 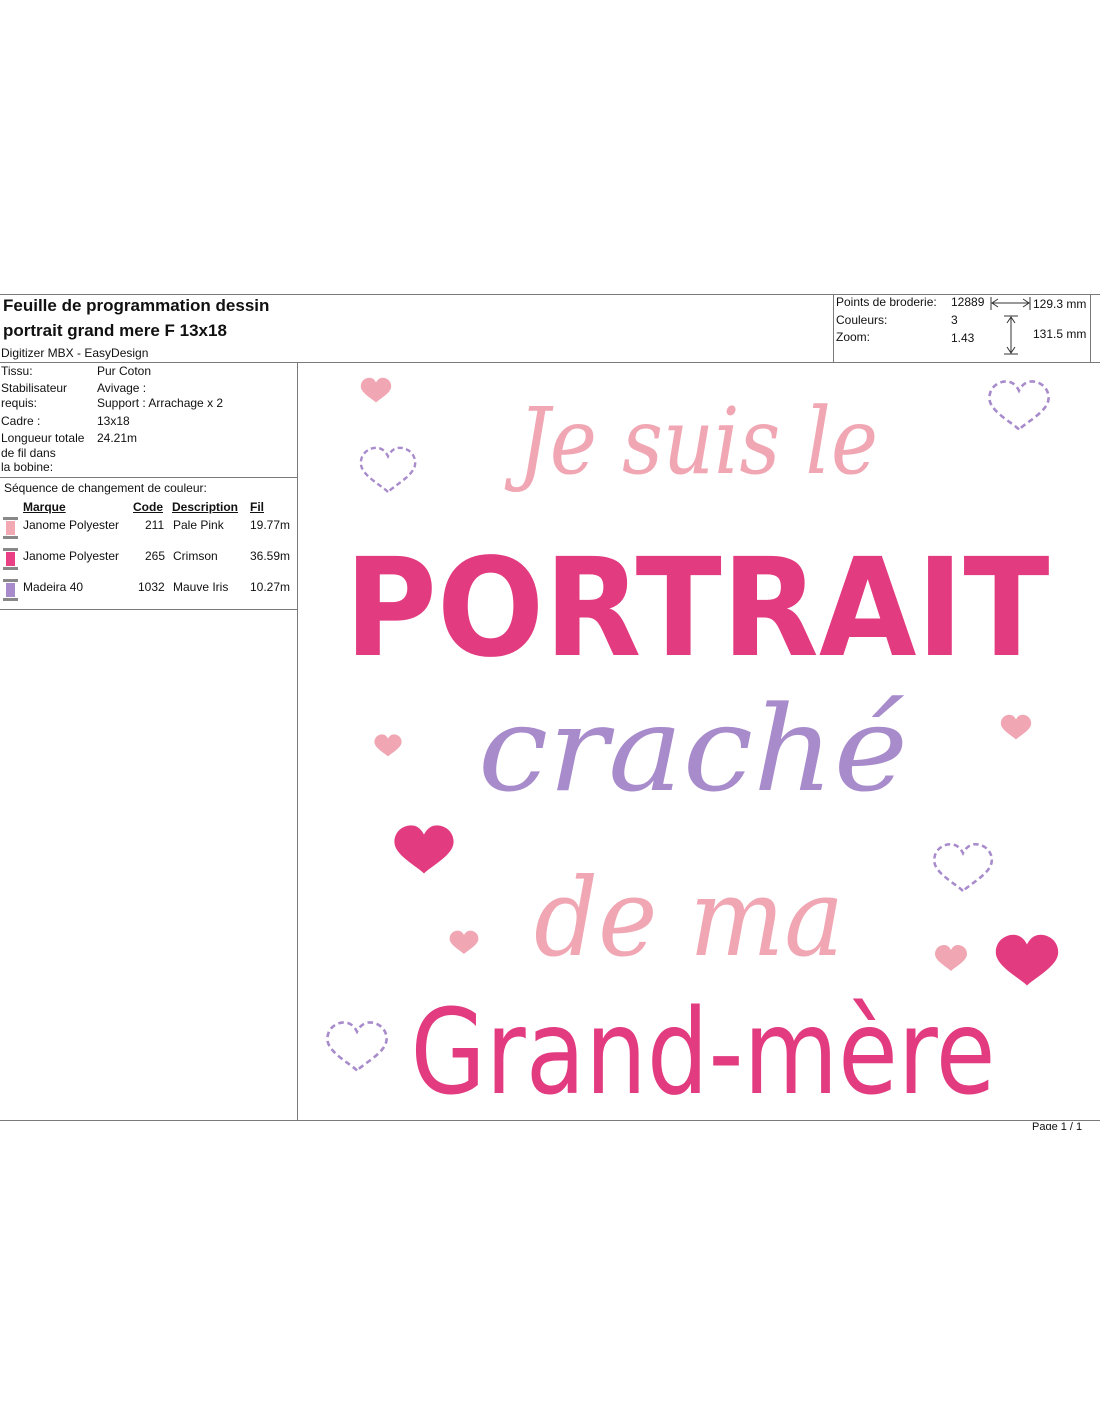 I want to click on page-number: Page 1 / 1, so click(x=1057, y=1126).